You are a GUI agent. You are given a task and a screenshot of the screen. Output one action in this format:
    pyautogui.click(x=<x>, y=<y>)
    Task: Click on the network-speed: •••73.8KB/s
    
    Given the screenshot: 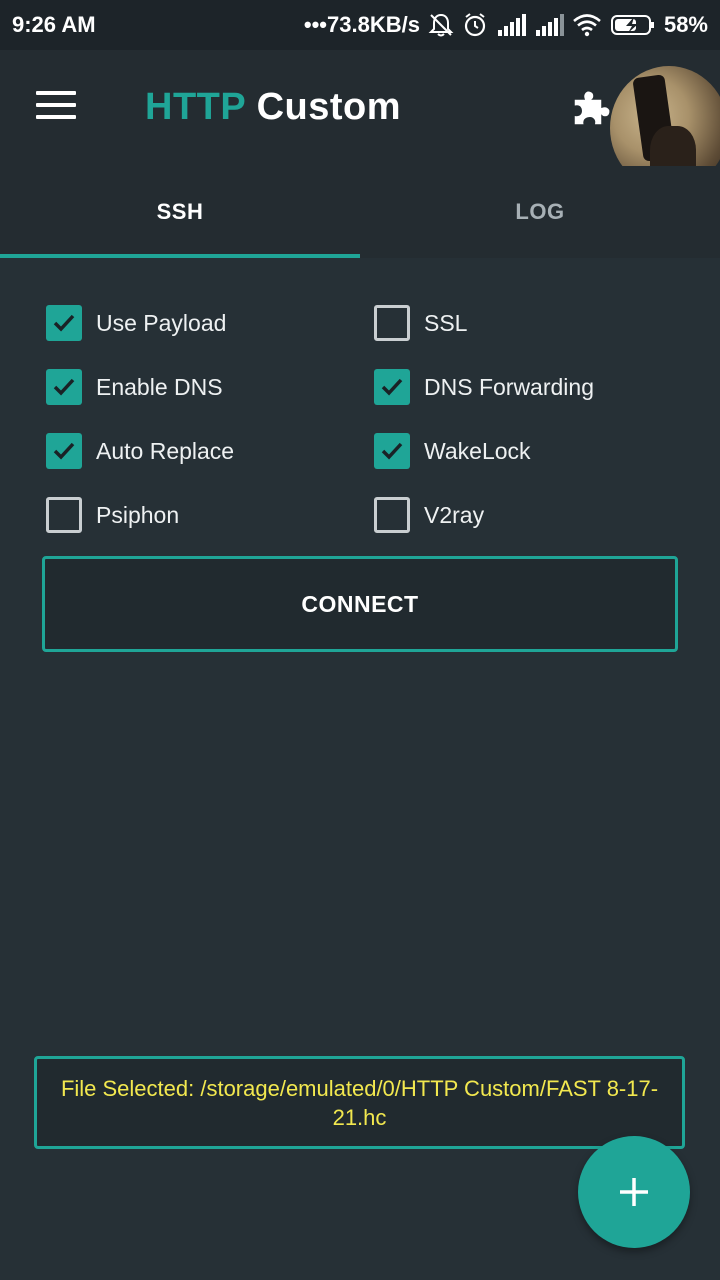 What is the action you would take?
    pyautogui.click(x=361, y=24)
    